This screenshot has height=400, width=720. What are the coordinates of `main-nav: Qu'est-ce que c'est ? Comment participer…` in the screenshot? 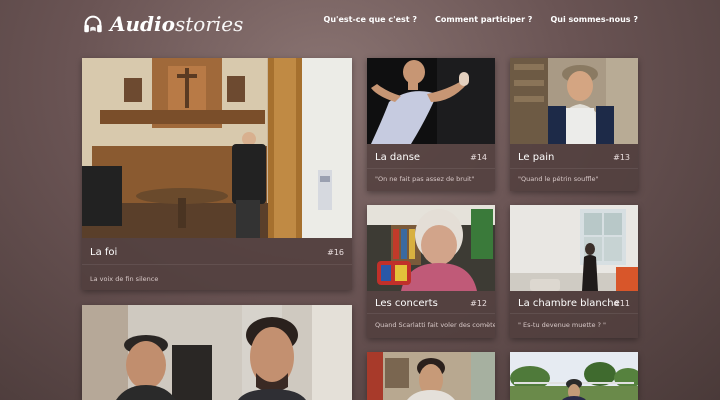 It's located at (481, 19).